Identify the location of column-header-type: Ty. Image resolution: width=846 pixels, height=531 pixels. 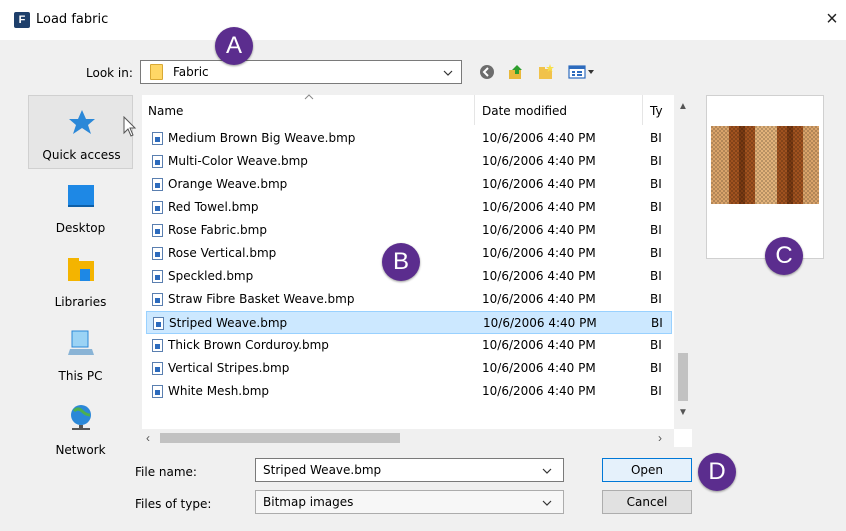
(656, 111).